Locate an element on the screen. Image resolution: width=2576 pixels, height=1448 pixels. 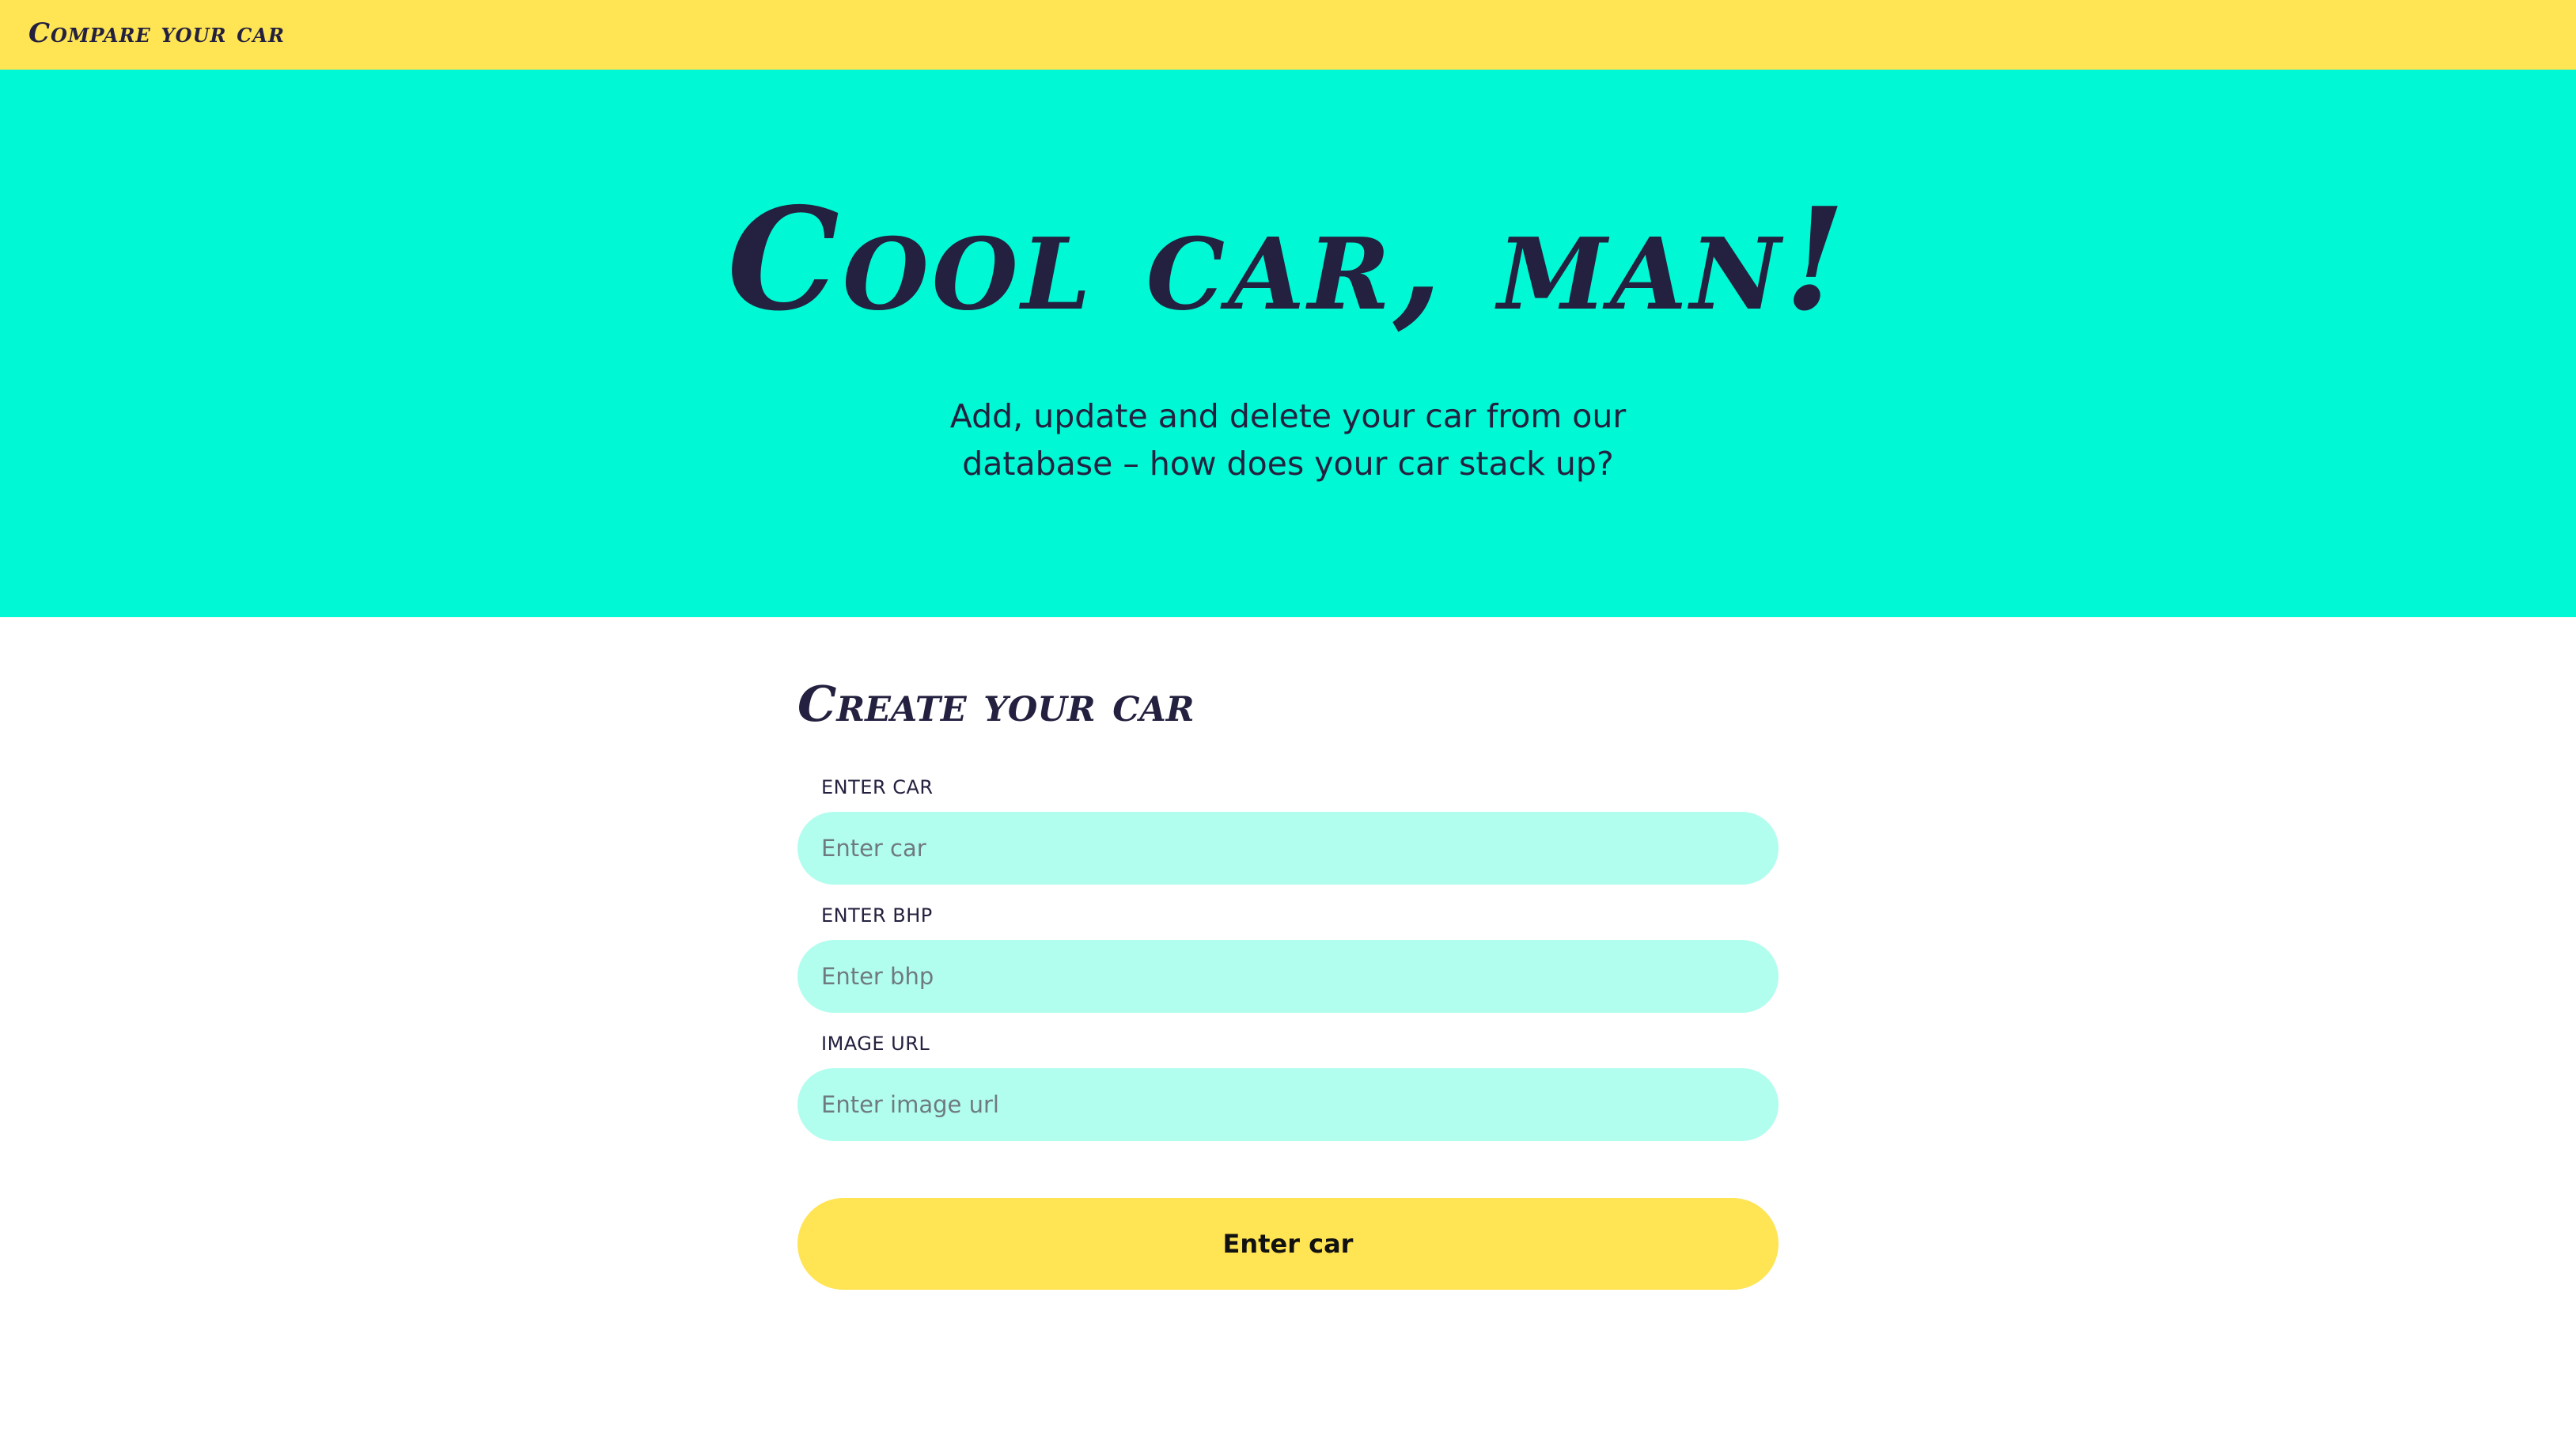
form-title: Create your car is located at coordinates (996, 704).